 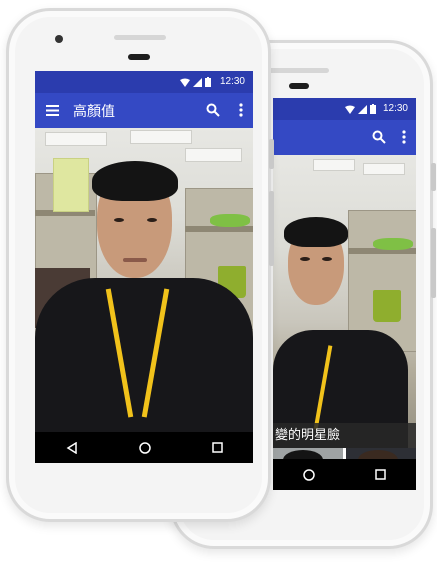 I want to click on status-icons, so click(x=195, y=82).